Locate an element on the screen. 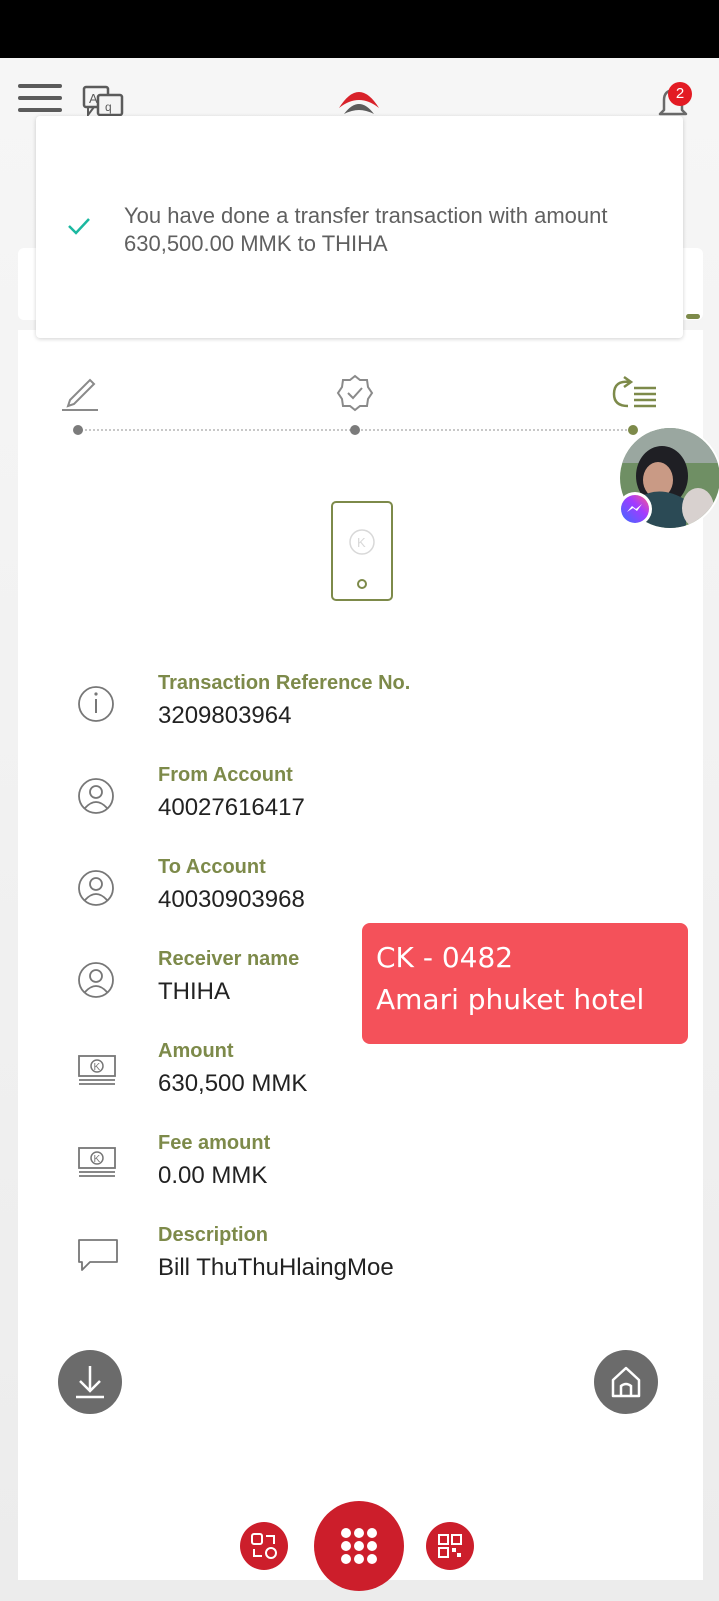  phone-icon: K is located at coordinates (362, 551).